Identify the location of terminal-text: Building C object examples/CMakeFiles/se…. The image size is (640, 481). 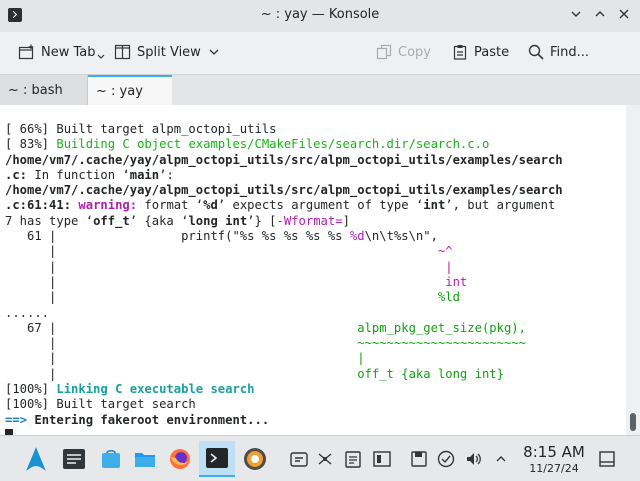
(273, 144).